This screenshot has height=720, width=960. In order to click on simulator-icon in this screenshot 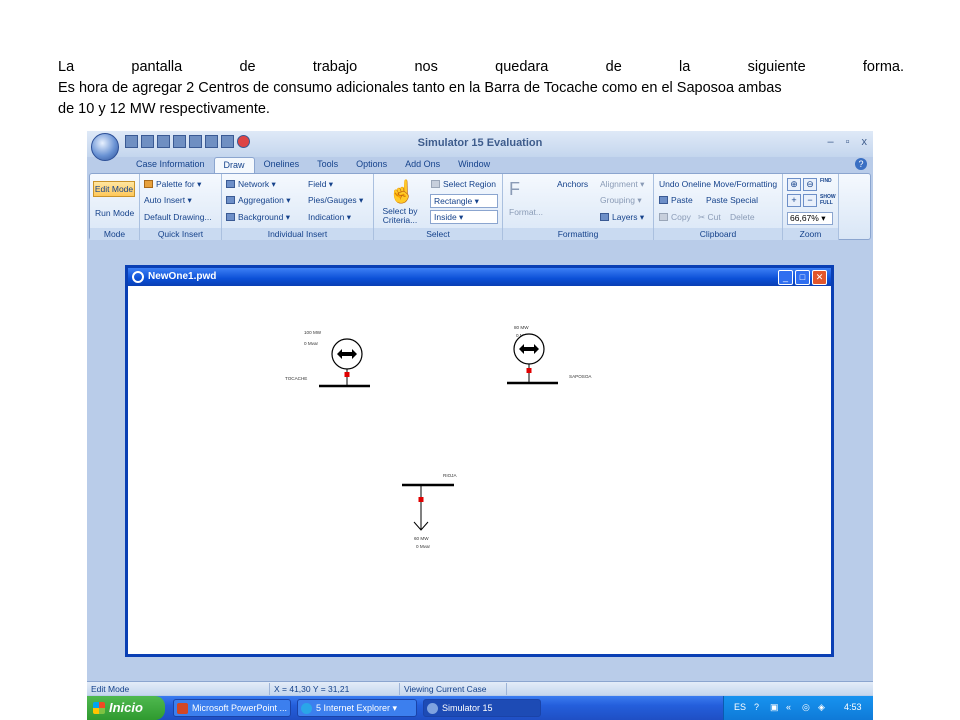, I will do `click(432, 708)`.